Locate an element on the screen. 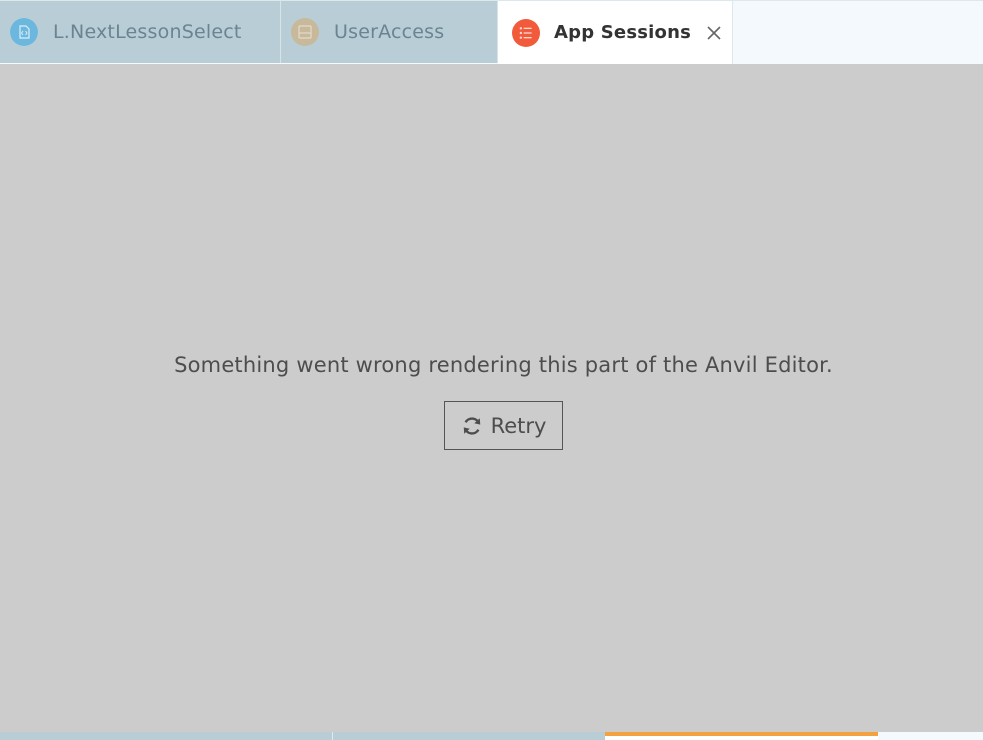 The image size is (983, 740). tab-user-access: UserAccess is located at coordinates (389, 32).